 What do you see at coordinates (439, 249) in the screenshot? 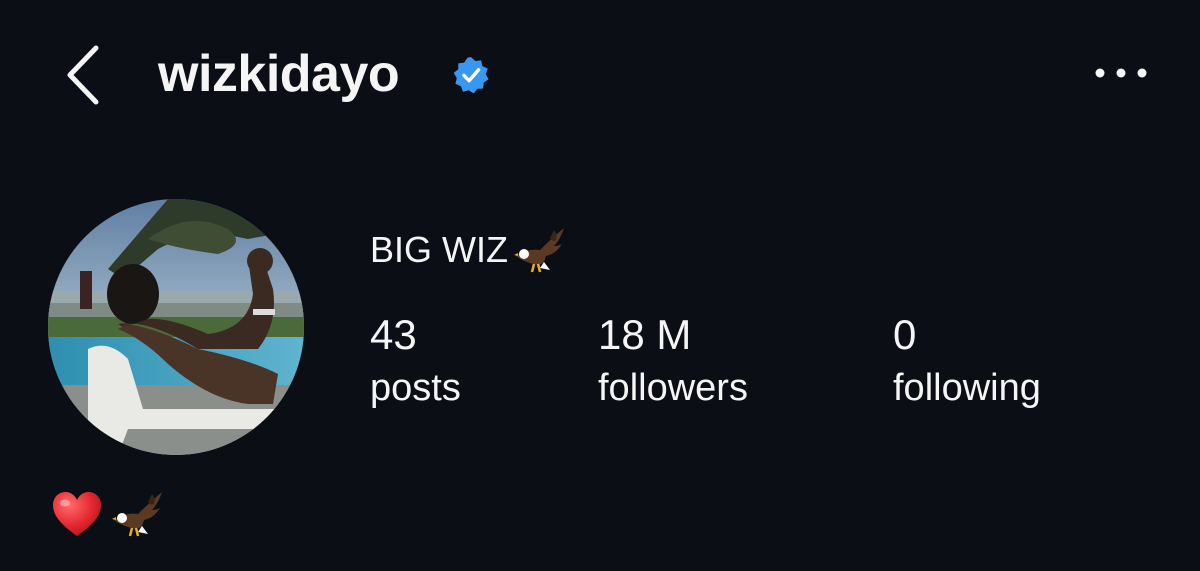
I see `display-name-text: BIG WIZ` at bounding box center [439, 249].